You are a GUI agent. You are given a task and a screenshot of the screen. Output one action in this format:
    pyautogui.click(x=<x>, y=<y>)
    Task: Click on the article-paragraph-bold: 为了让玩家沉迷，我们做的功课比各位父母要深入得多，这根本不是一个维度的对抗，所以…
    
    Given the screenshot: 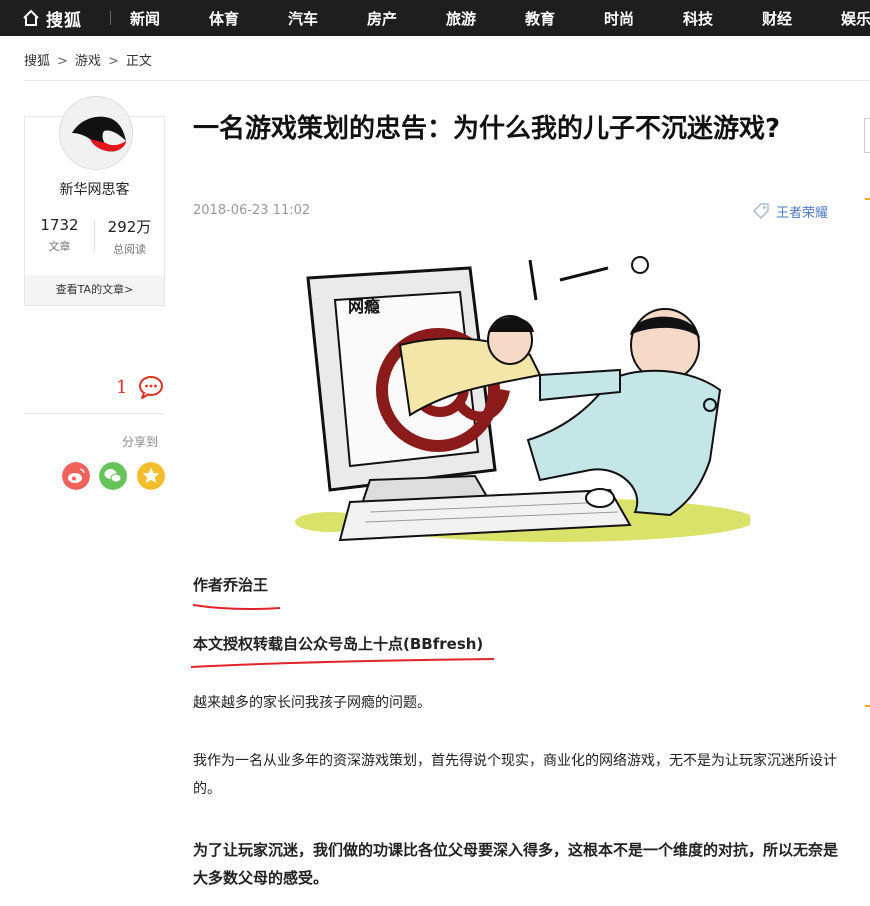 What is the action you would take?
    pyautogui.click(x=516, y=864)
    